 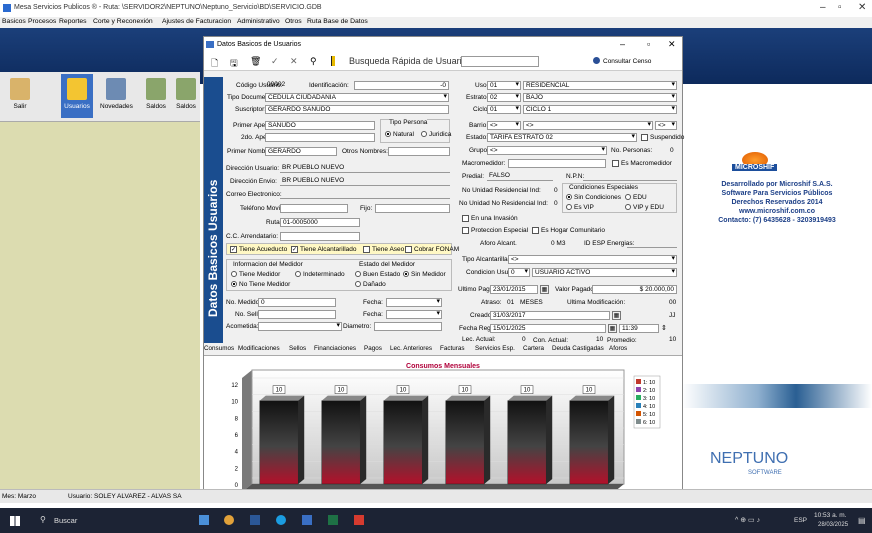 What do you see at coordinates (520, 176) in the screenshot?
I see `predial-field: FALSO` at bounding box center [520, 176].